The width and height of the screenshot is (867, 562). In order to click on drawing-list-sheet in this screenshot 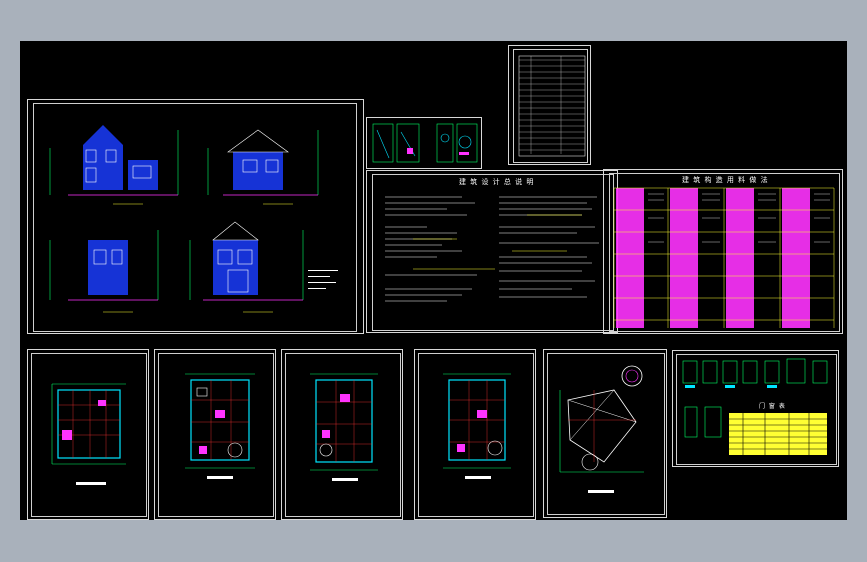, I will do `click(549, 105)`.